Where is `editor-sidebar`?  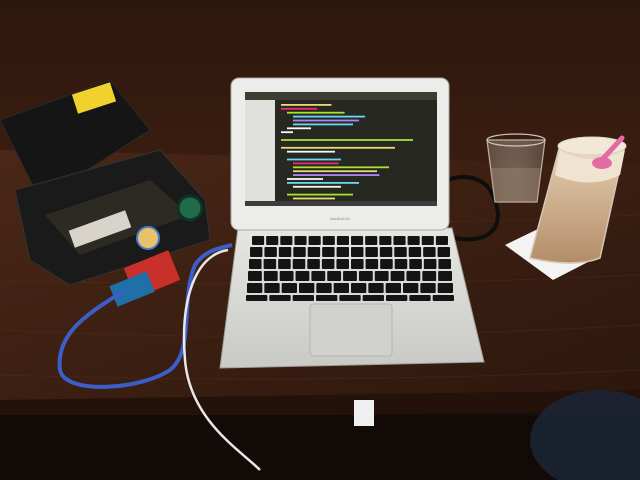
editor-sidebar is located at coordinates (260, 153).